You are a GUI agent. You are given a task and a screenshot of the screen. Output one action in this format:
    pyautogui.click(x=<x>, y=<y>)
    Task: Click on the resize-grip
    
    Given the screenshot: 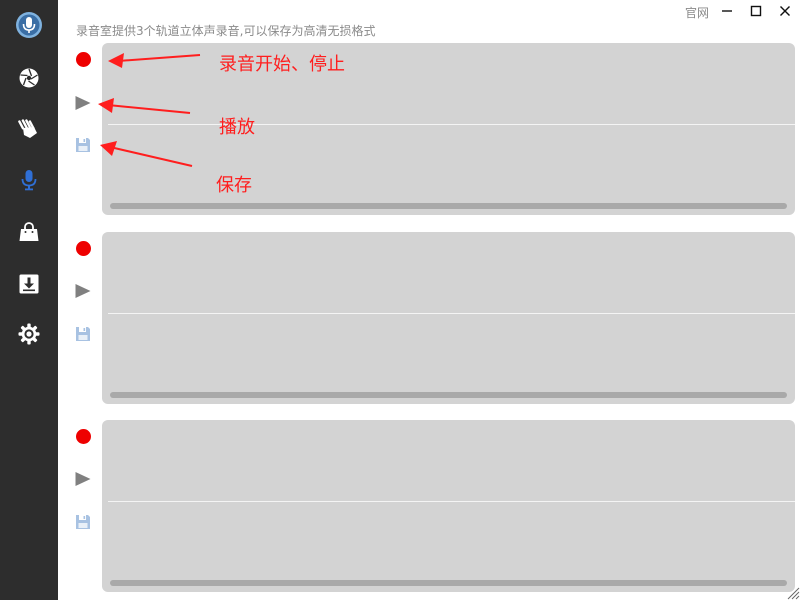 What is the action you would take?
    pyautogui.click(x=792, y=592)
    